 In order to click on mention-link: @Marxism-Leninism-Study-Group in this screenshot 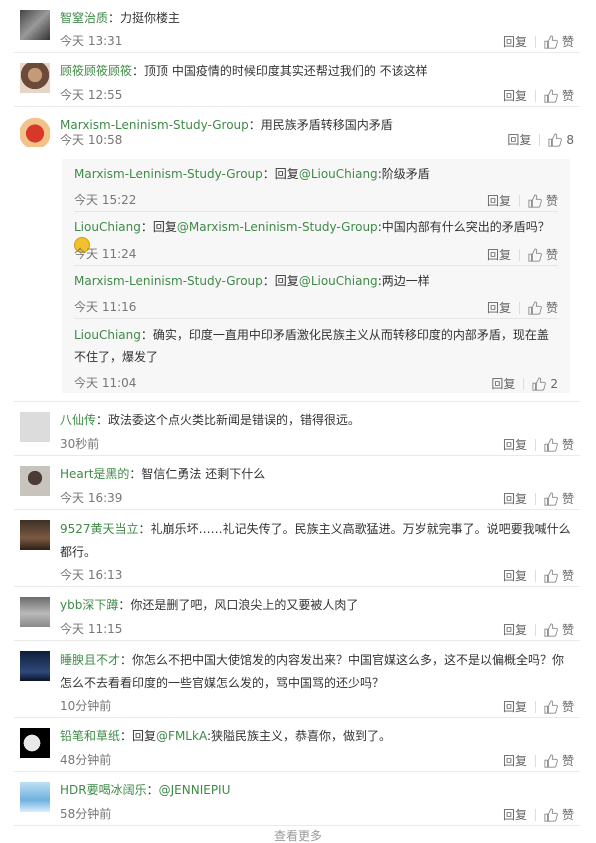, I will do `click(277, 227)`.